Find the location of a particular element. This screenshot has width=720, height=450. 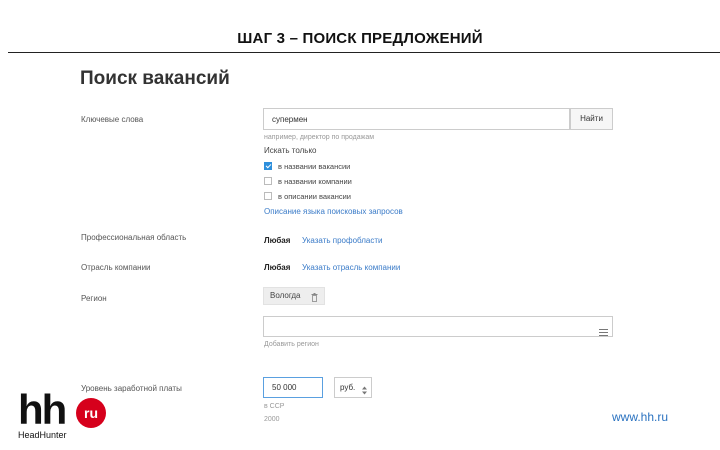

keywords-input is located at coordinates (416, 119).